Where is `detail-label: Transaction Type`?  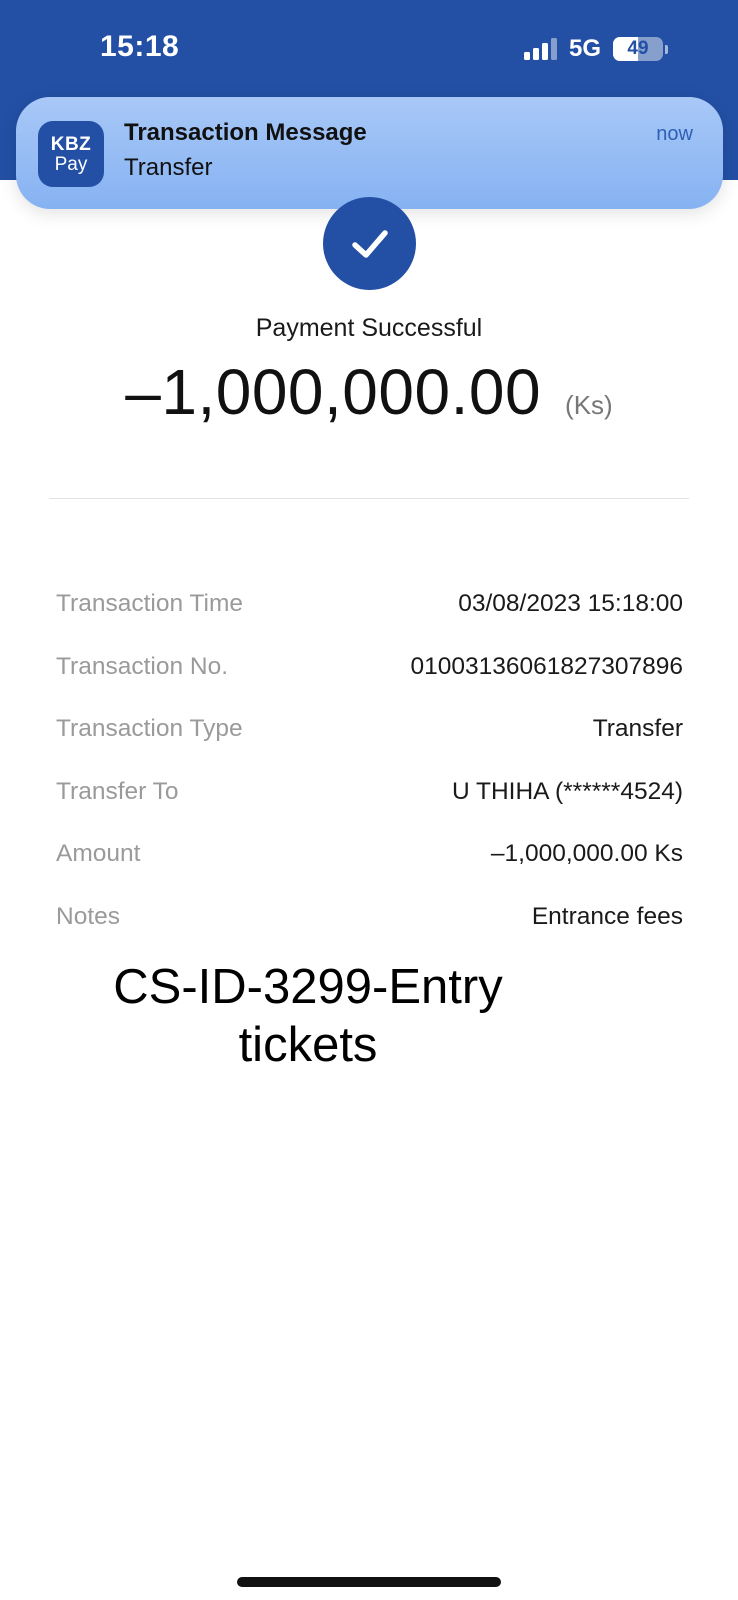
detail-label: Transaction Type is located at coordinates (149, 729).